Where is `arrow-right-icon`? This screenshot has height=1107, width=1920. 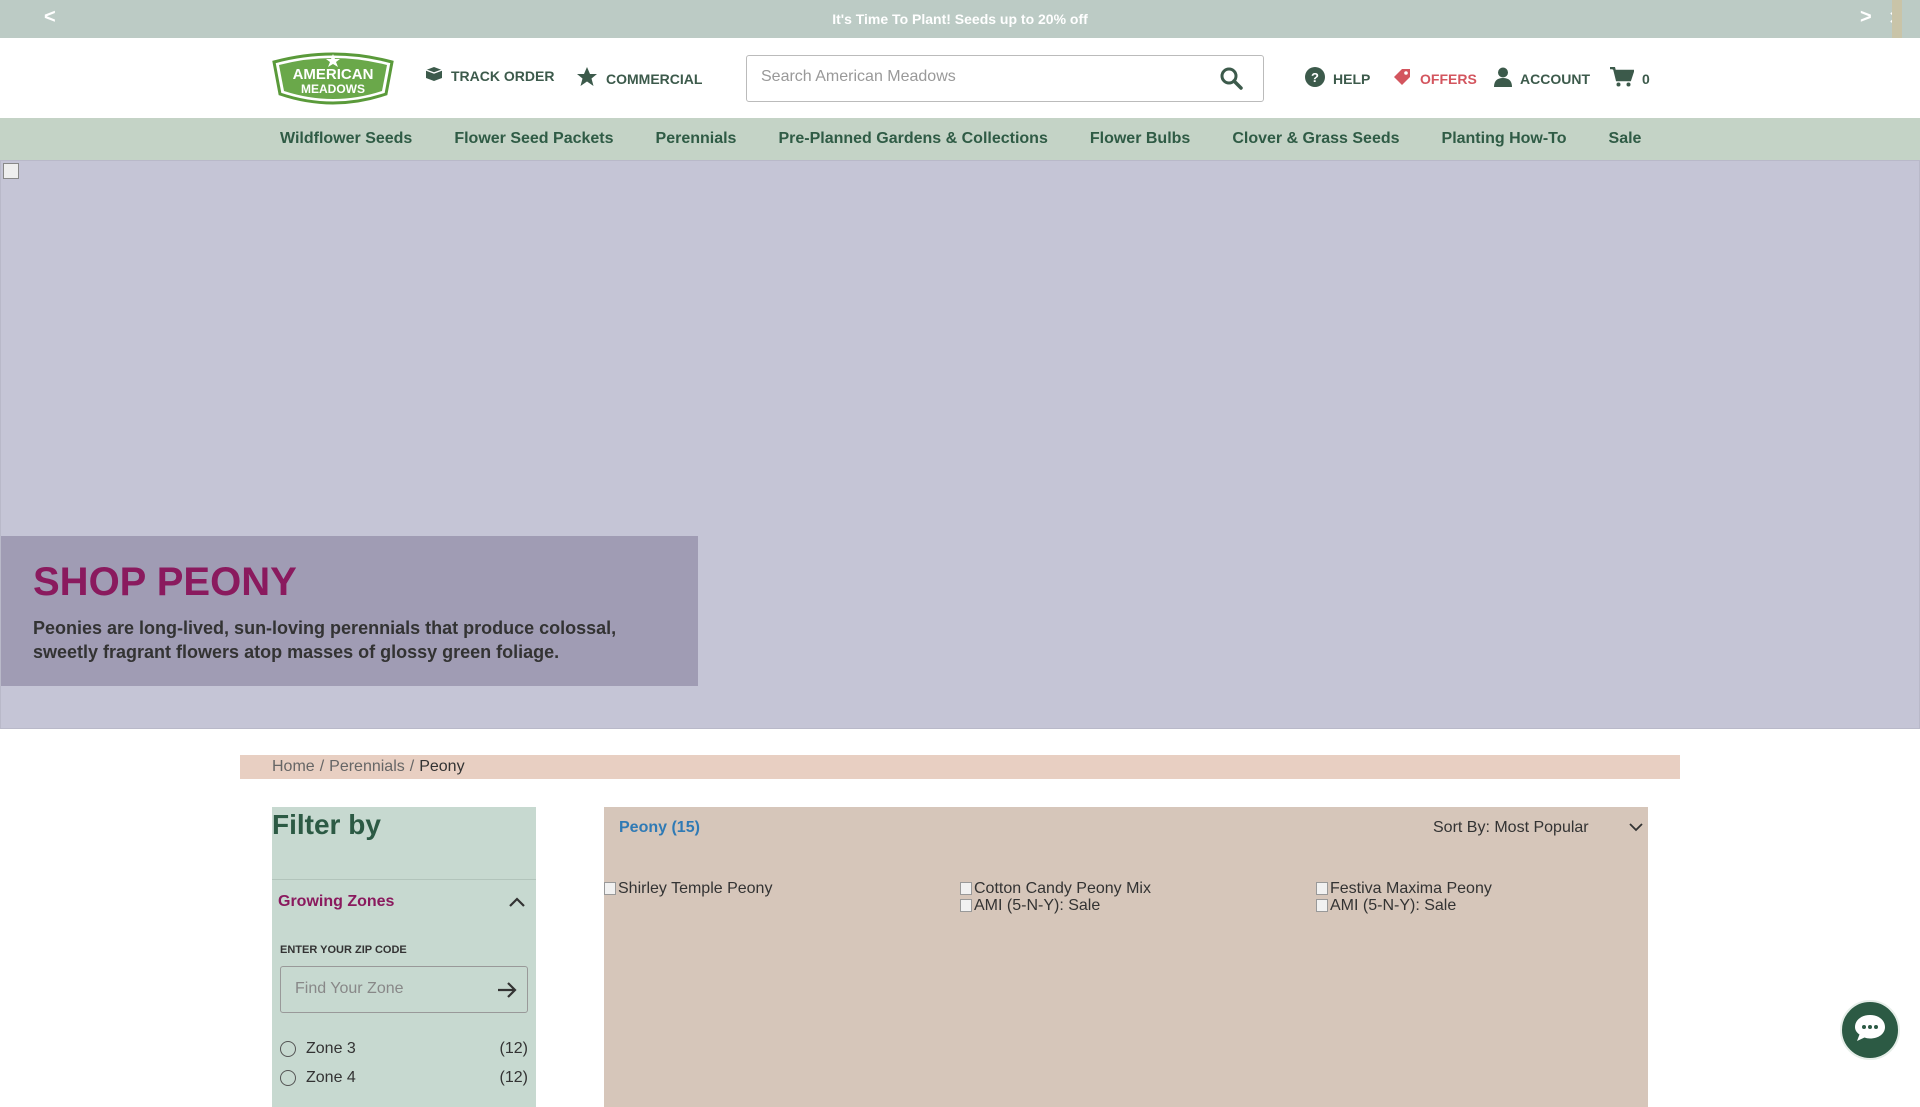 arrow-right-icon is located at coordinates (507, 992).